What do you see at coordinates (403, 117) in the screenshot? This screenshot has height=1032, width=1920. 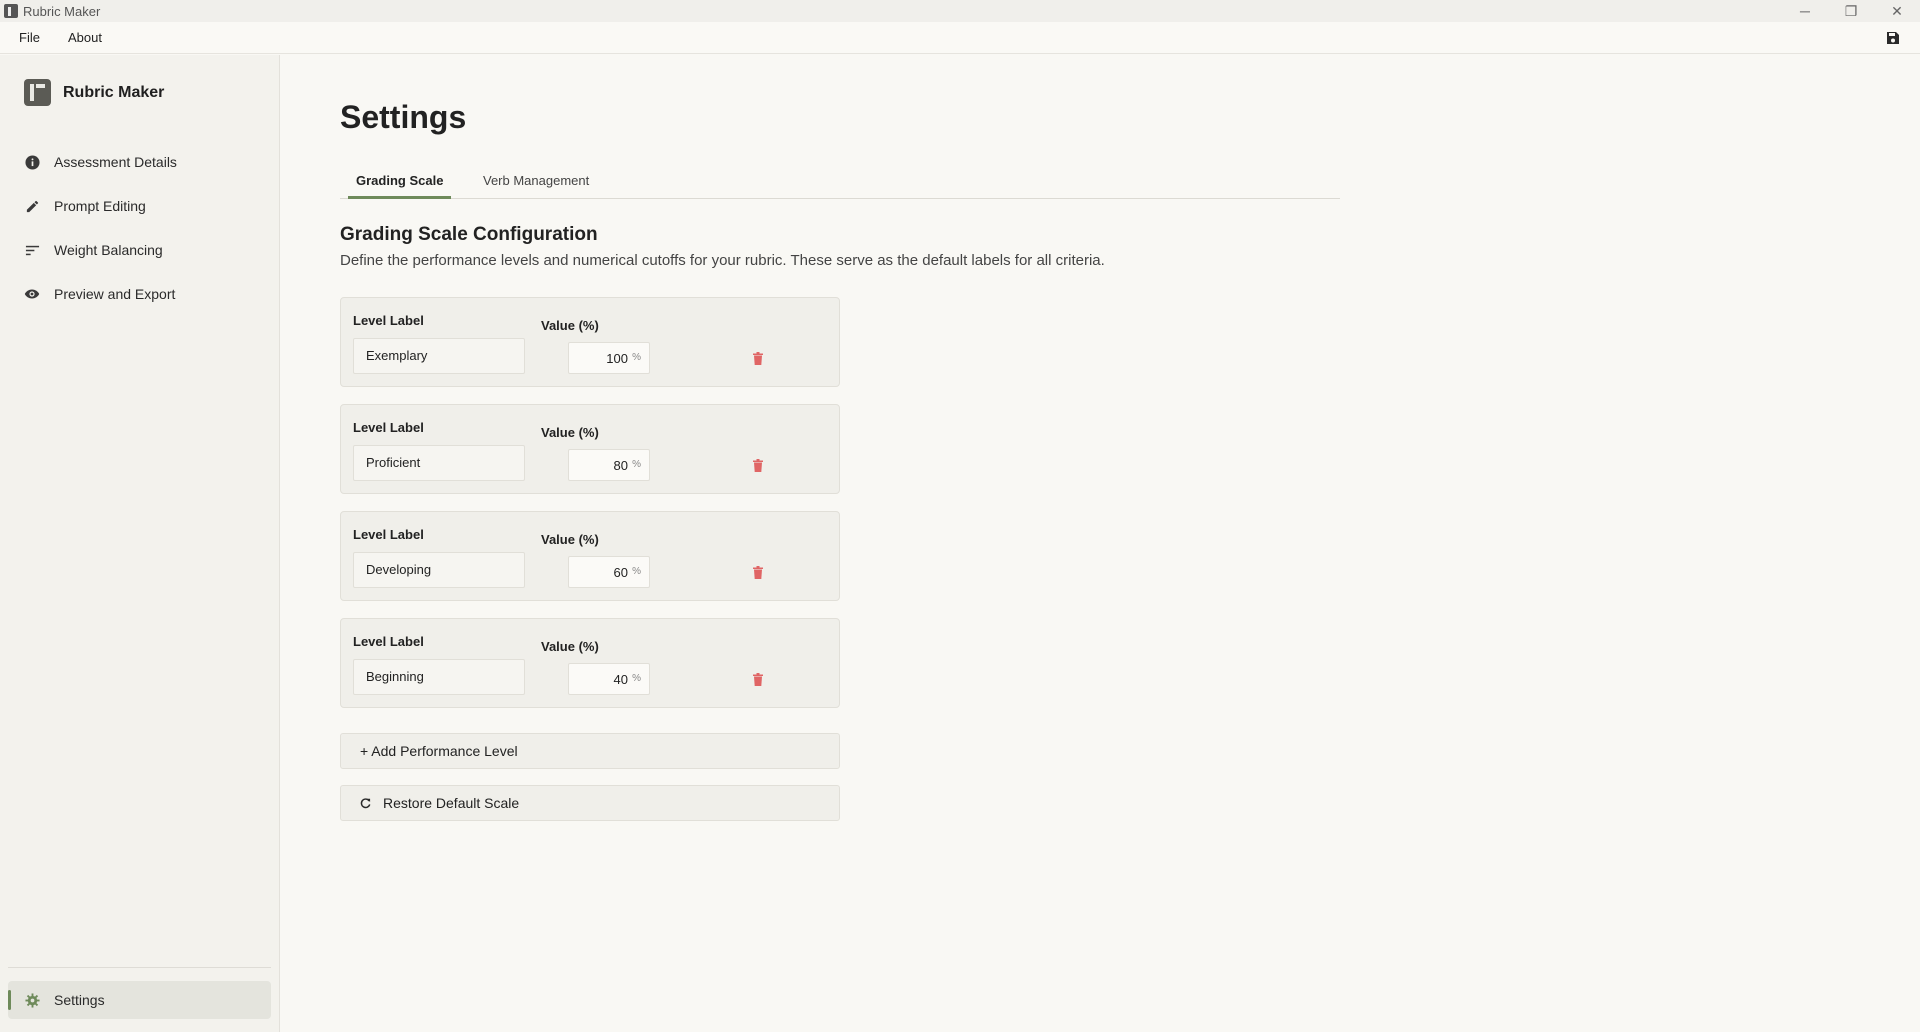 I see `page-title: Settings` at bounding box center [403, 117].